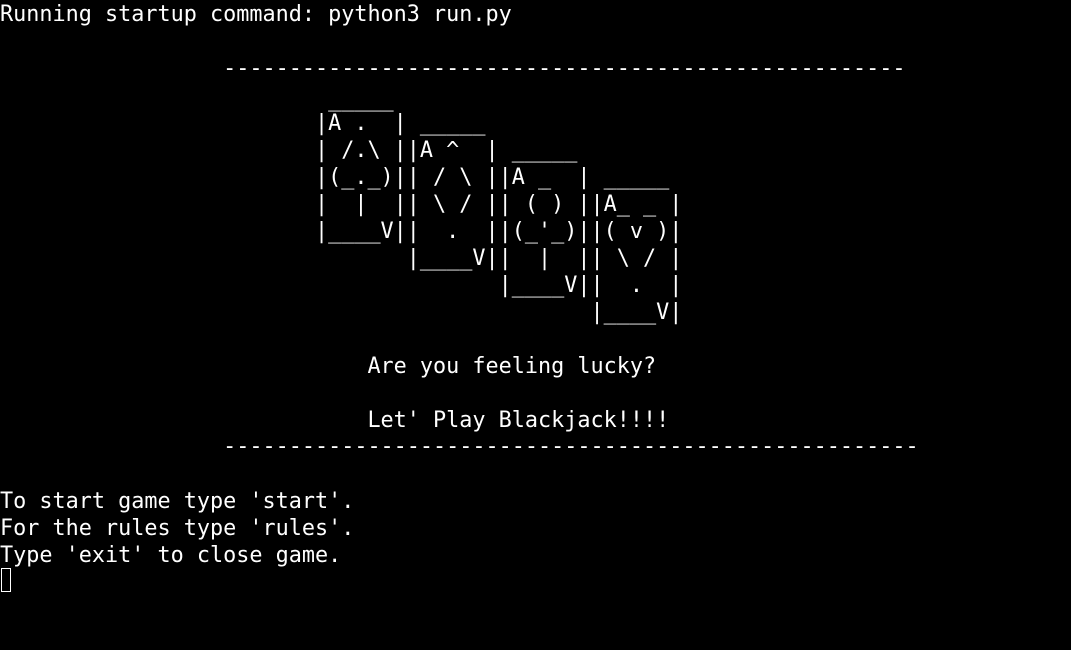  Describe the element at coordinates (197, 99) in the screenshot. I see `ascii-art-cards-line: _____` at that location.